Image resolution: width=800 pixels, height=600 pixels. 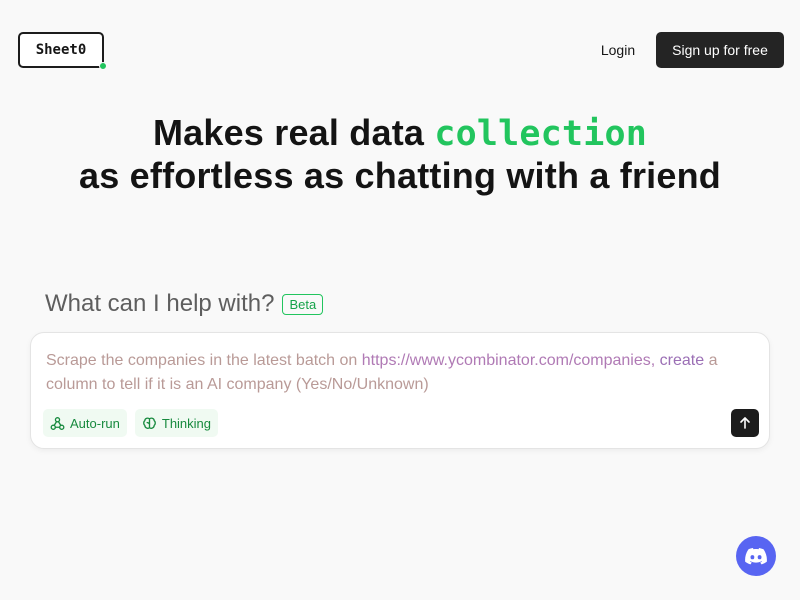 What do you see at coordinates (57, 423) in the screenshot?
I see `auto-run-icon` at bounding box center [57, 423].